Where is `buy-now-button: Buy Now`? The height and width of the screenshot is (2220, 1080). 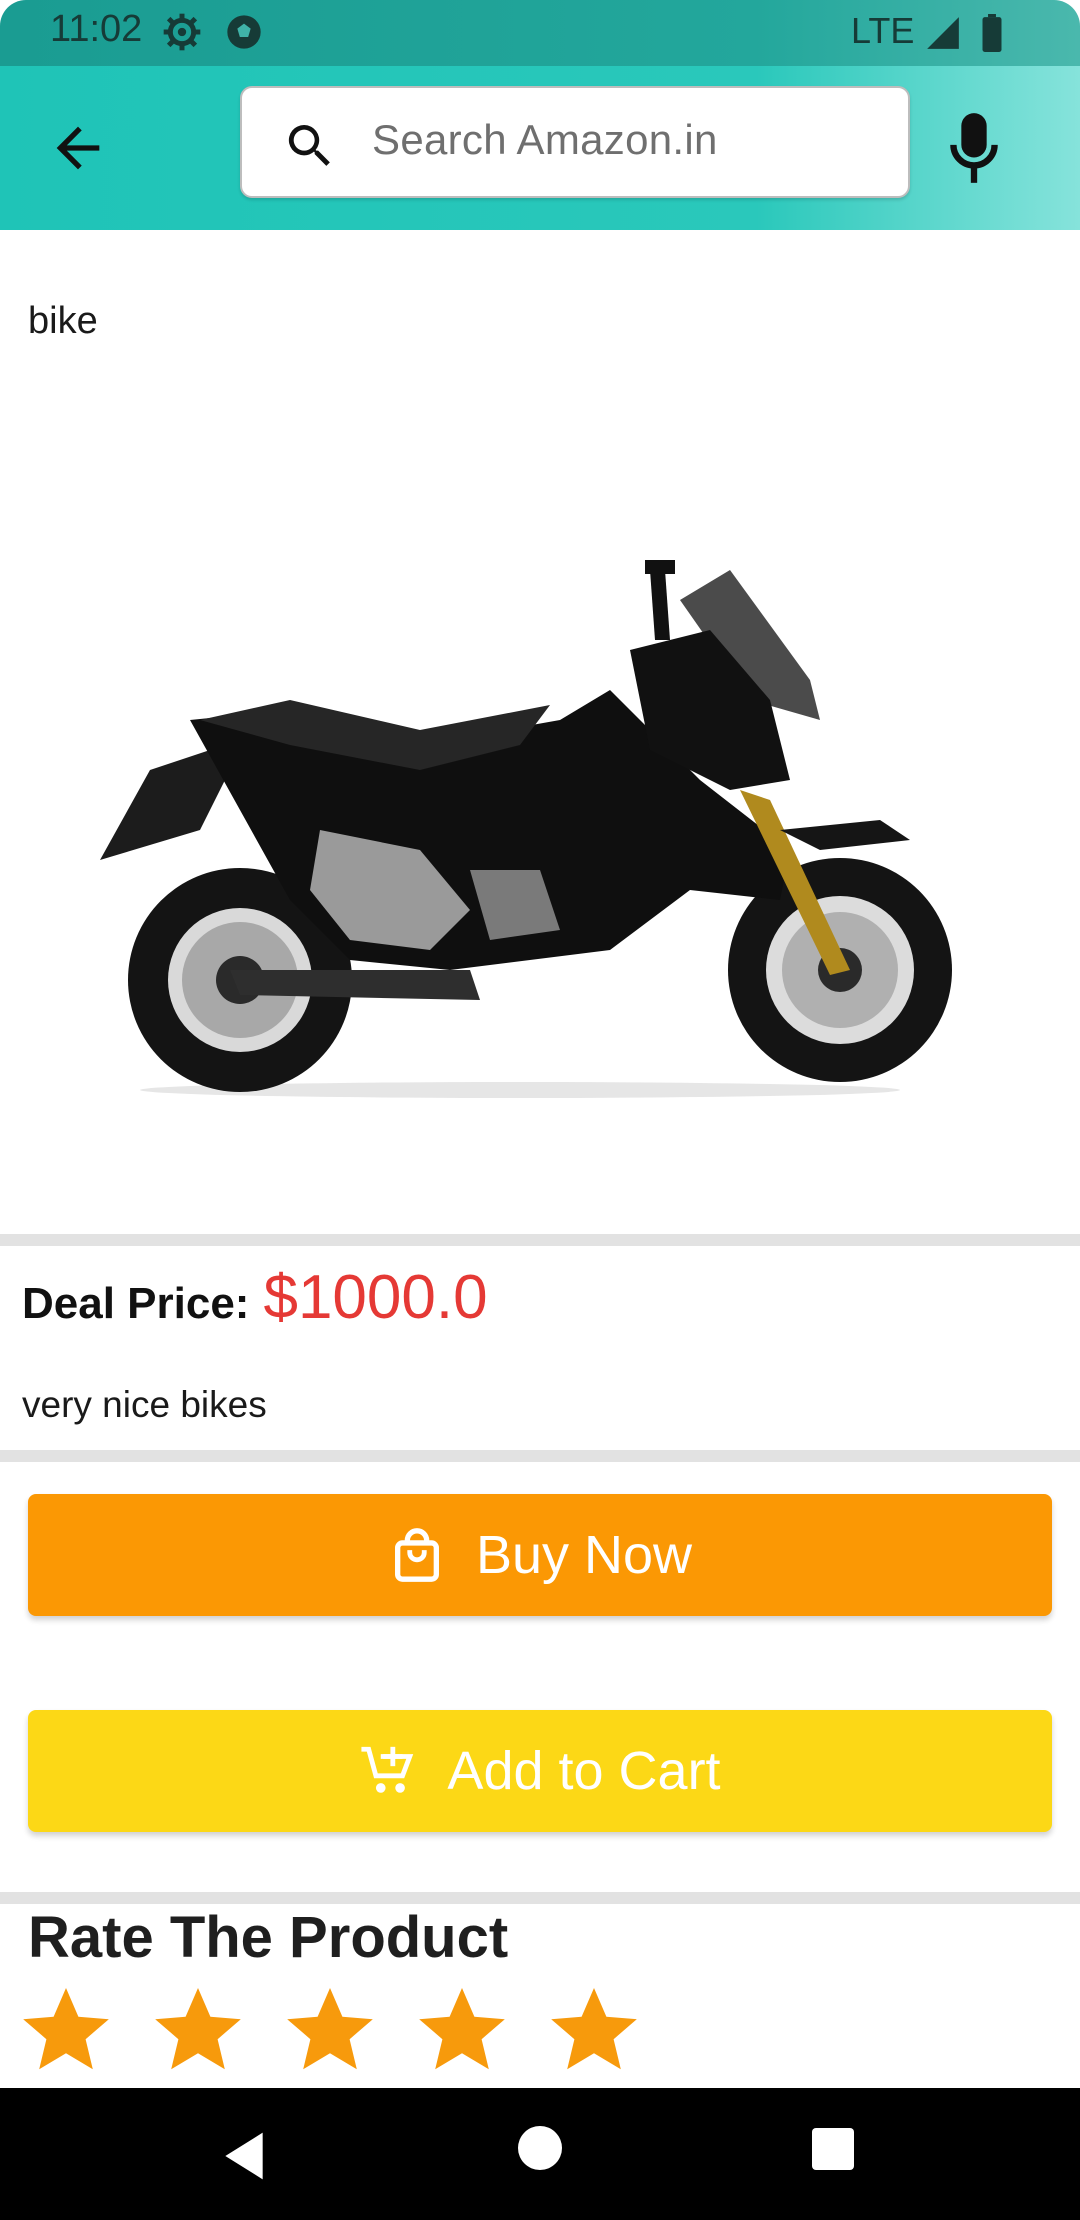 buy-now-button: Buy Now is located at coordinates (540, 1555).